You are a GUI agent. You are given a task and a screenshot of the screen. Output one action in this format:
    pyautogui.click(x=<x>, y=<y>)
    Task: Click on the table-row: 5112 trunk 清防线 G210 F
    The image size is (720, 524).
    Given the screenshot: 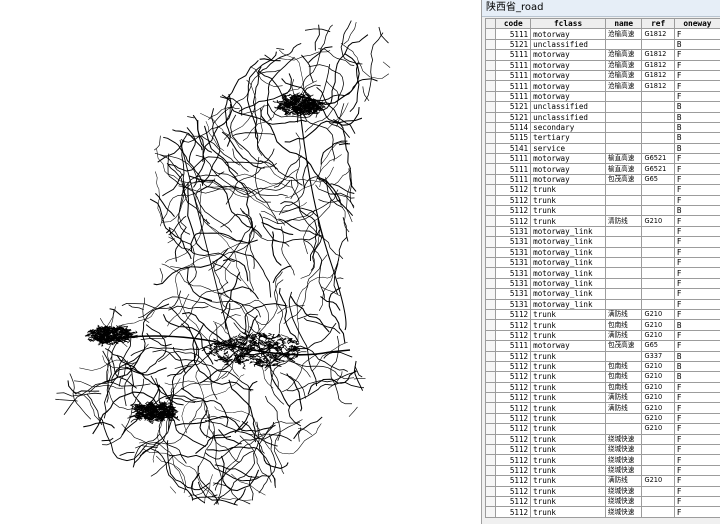 What is the action you would take?
    pyautogui.click(x=602, y=221)
    